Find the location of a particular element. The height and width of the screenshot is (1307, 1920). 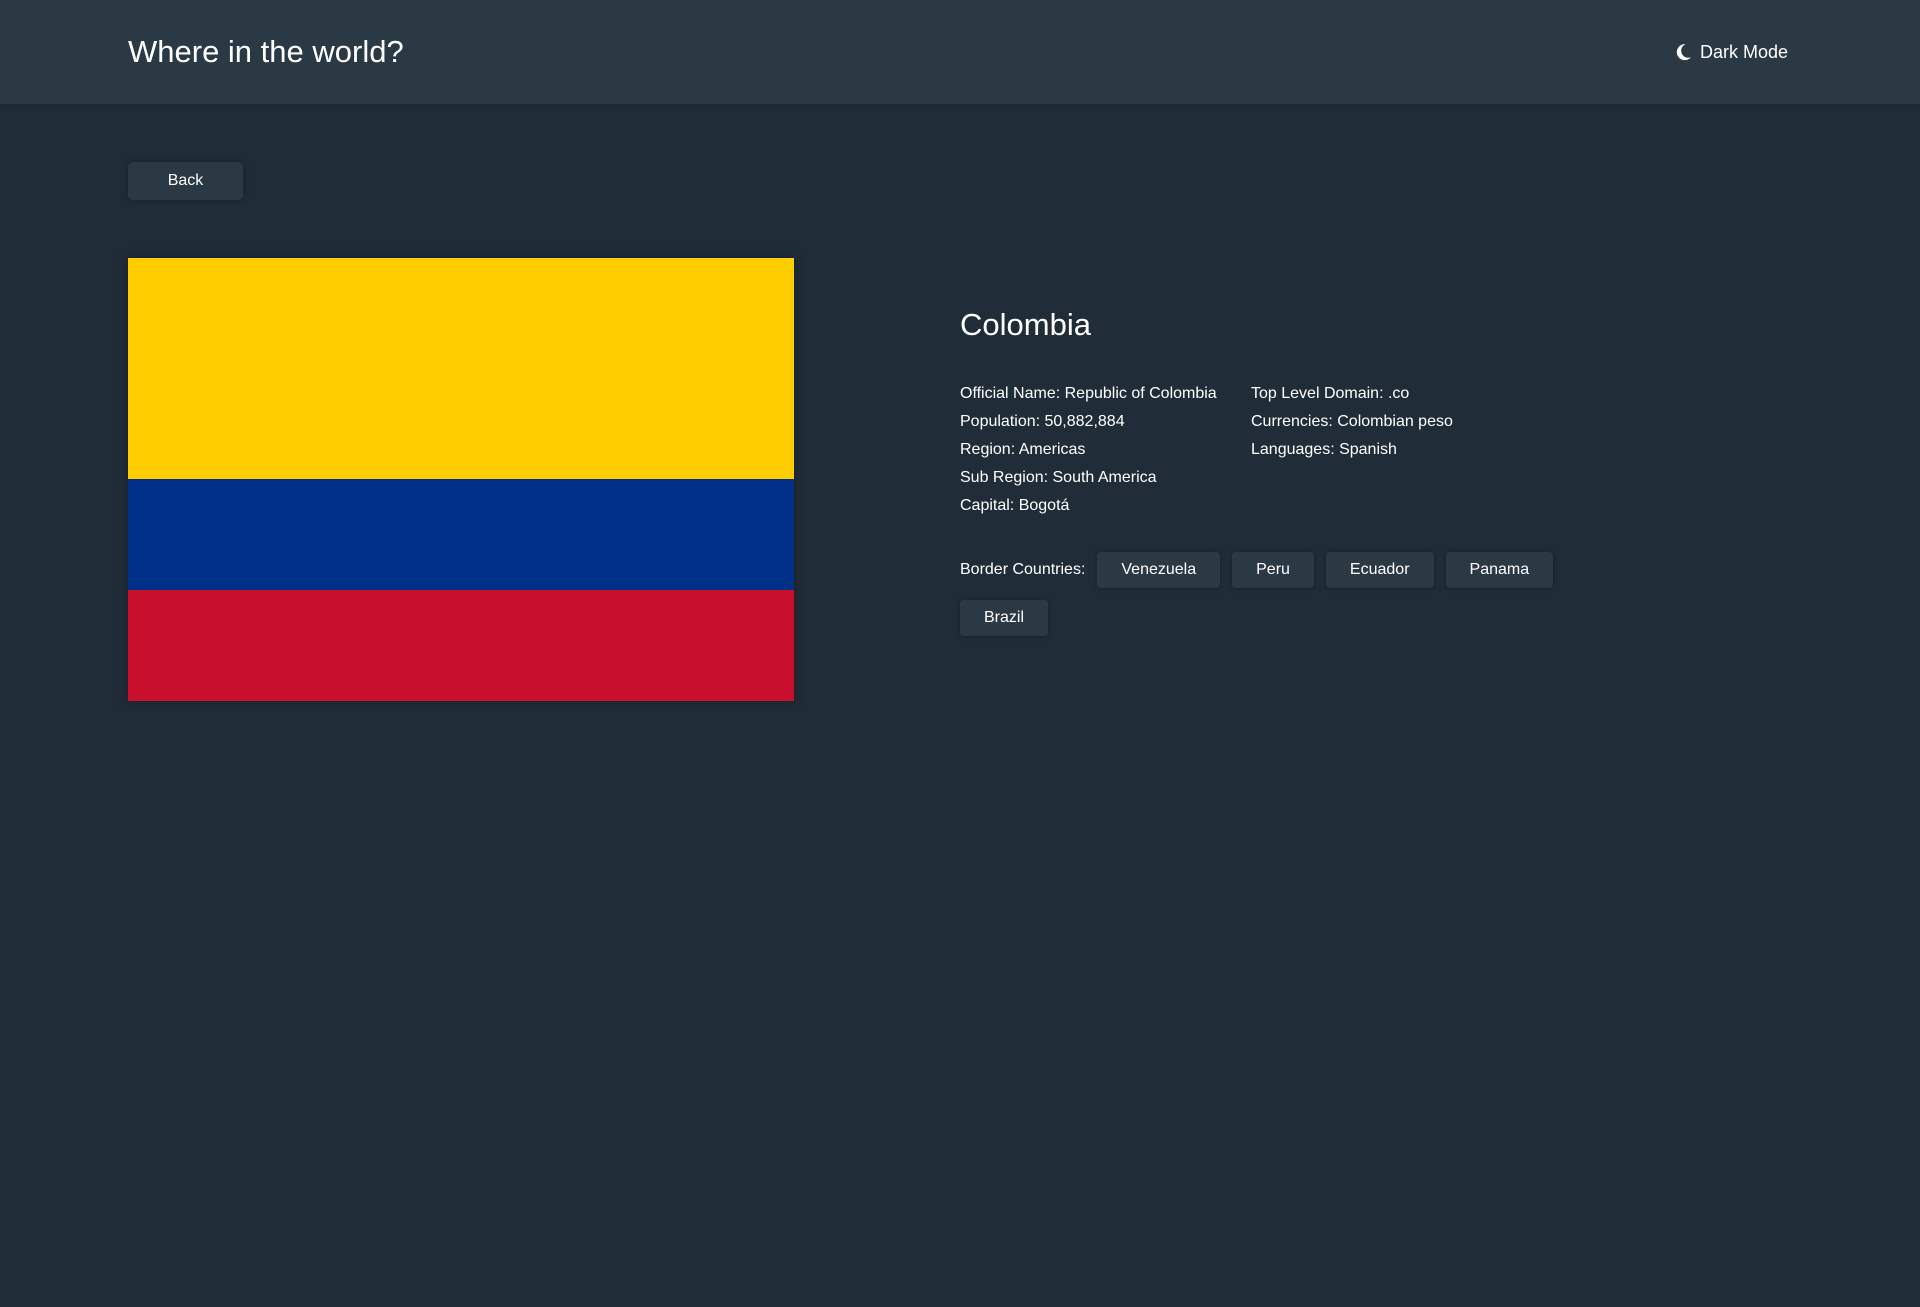

population: Population: 50,882,884 is located at coordinates (1042, 421).